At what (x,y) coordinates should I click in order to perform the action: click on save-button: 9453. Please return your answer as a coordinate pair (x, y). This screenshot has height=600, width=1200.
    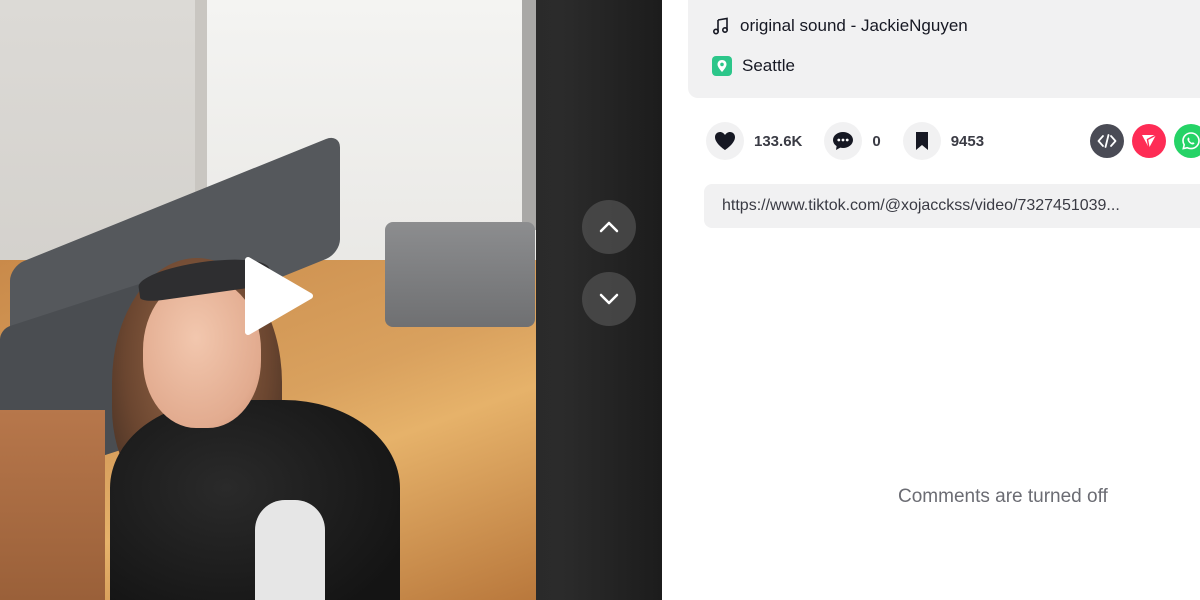
    Looking at the image, I should click on (943, 141).